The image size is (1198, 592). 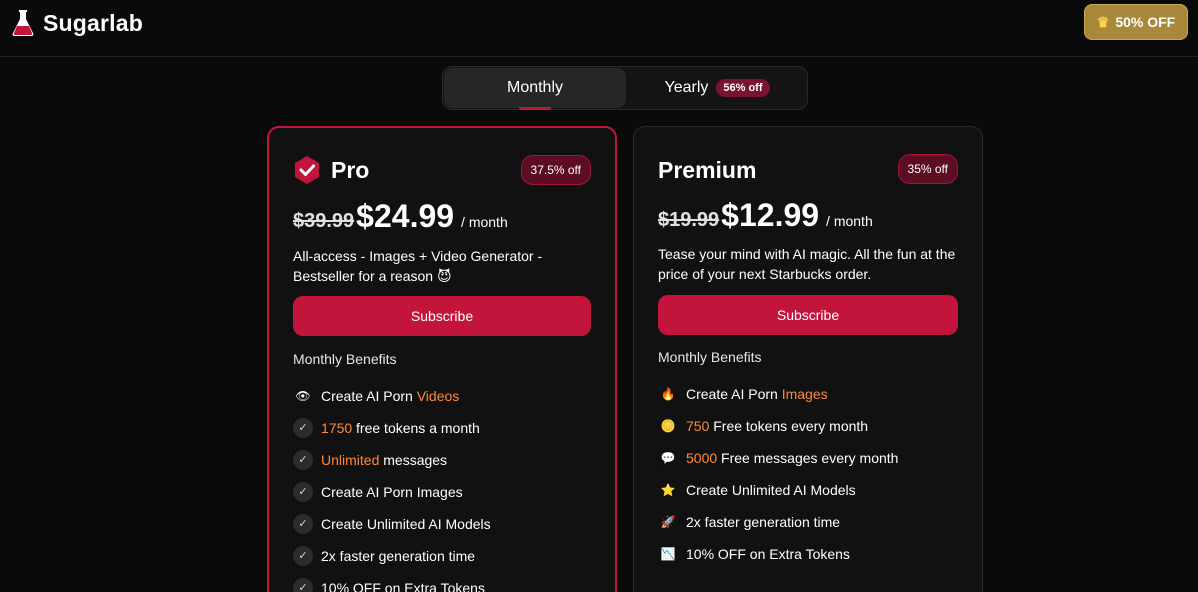 I want to click on benefit-suffix: messages, so click(x=413, y=460).